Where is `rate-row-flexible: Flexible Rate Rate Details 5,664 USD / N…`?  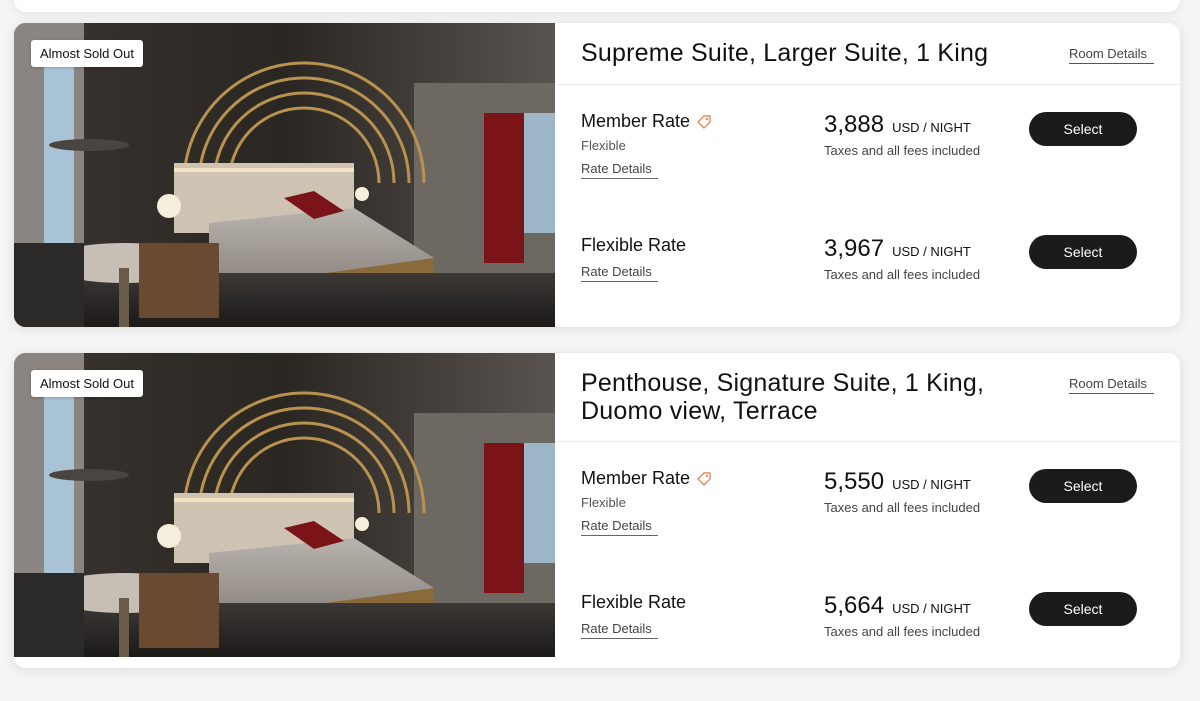 rate-row-flexible: Flexible Rate Rate Details 5,664 USD / N… is located at coordinates (880, 630).